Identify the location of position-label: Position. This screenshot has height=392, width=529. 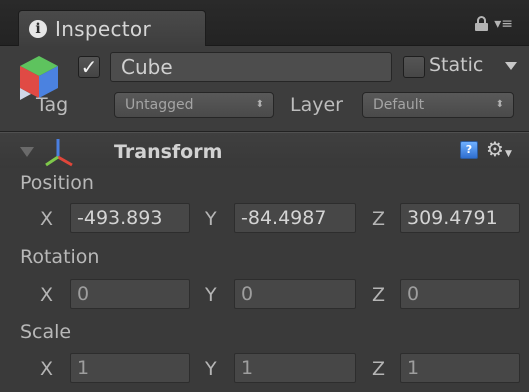
(57, 183).